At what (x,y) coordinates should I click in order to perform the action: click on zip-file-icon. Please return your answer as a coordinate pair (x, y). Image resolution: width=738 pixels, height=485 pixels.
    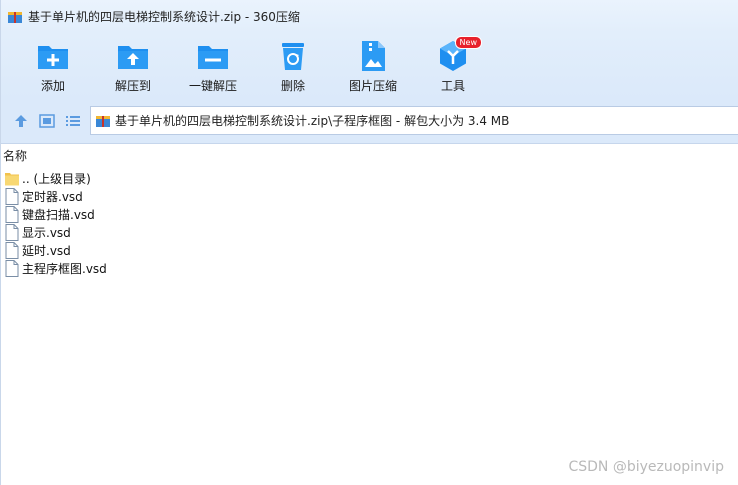
    Looking at the image, I should click on (103, 121).